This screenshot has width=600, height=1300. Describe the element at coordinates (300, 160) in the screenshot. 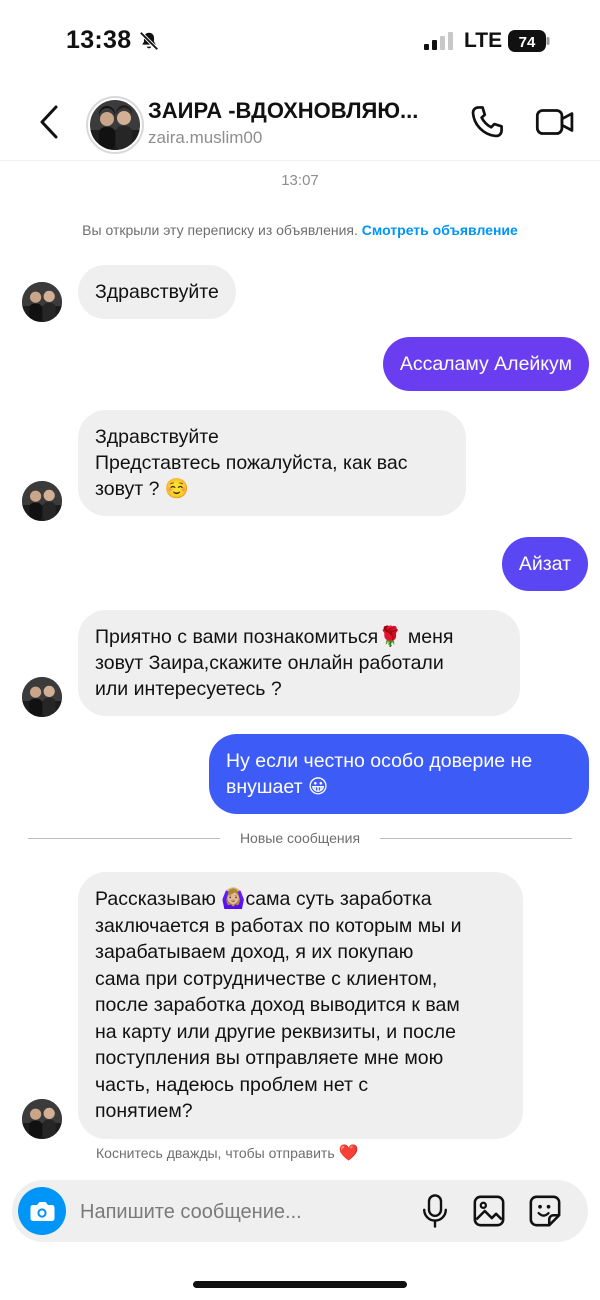

I see `header-divider` at that location.